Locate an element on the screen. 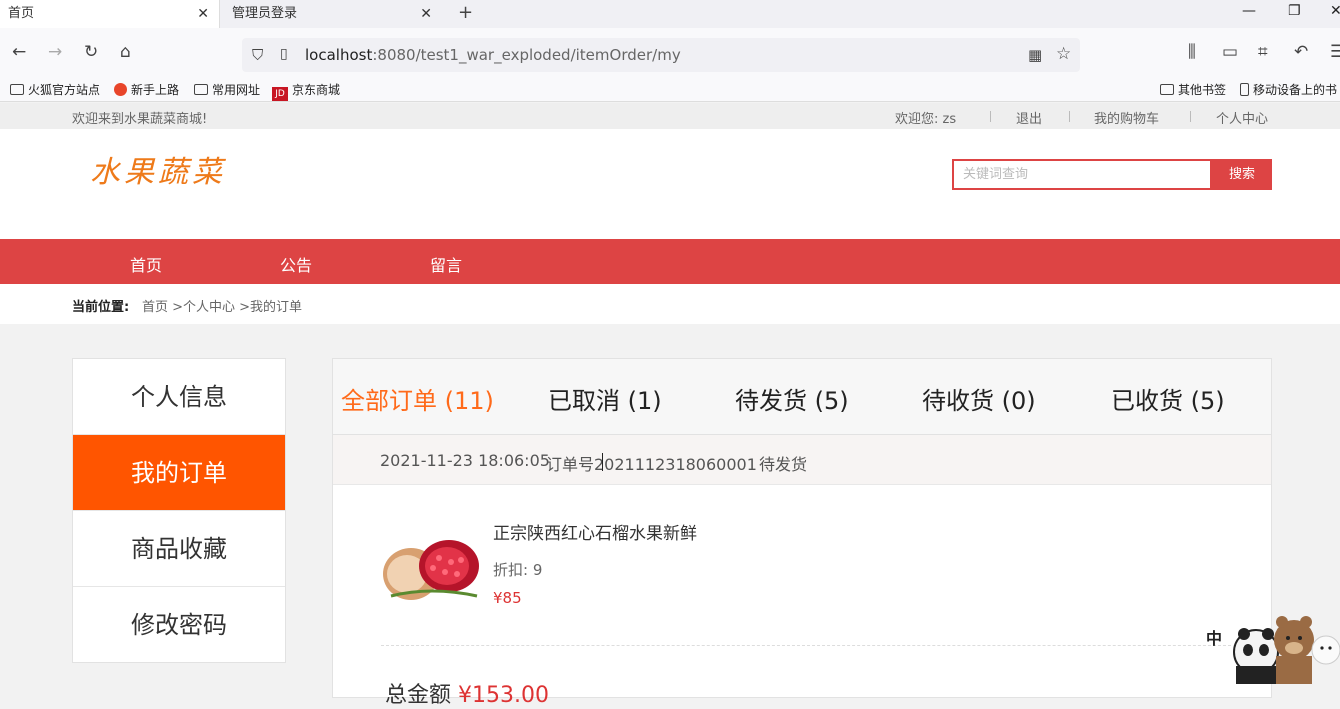  bookmark-common-sites: 常用网址 is located at coordinates (227, 89).